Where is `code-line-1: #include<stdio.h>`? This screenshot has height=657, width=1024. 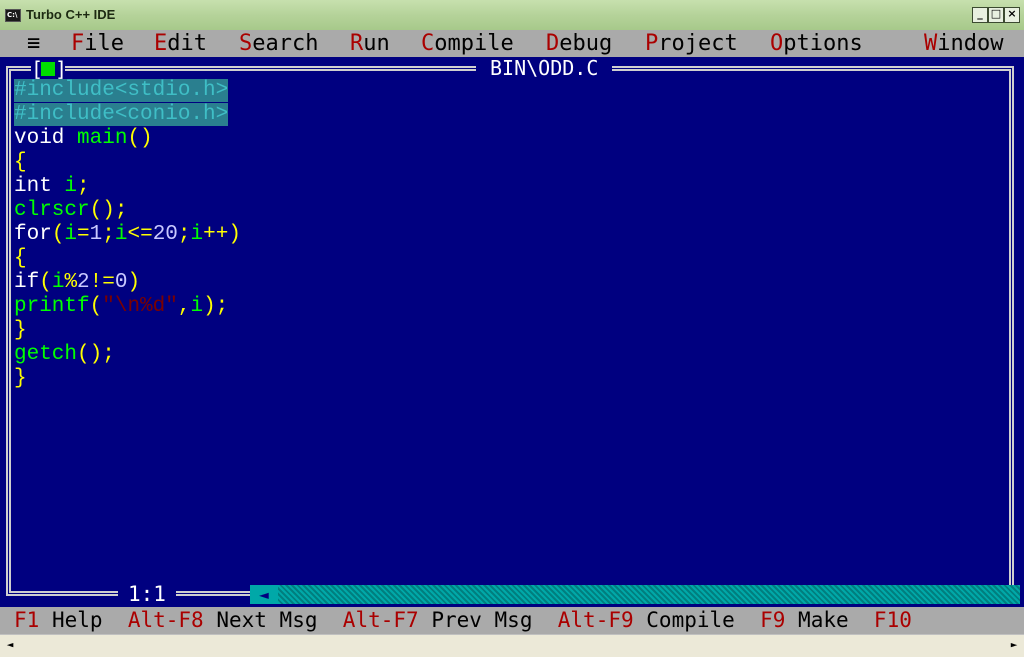 code-line-1: #include<stdio.h> is located at coordinates (127, 91).